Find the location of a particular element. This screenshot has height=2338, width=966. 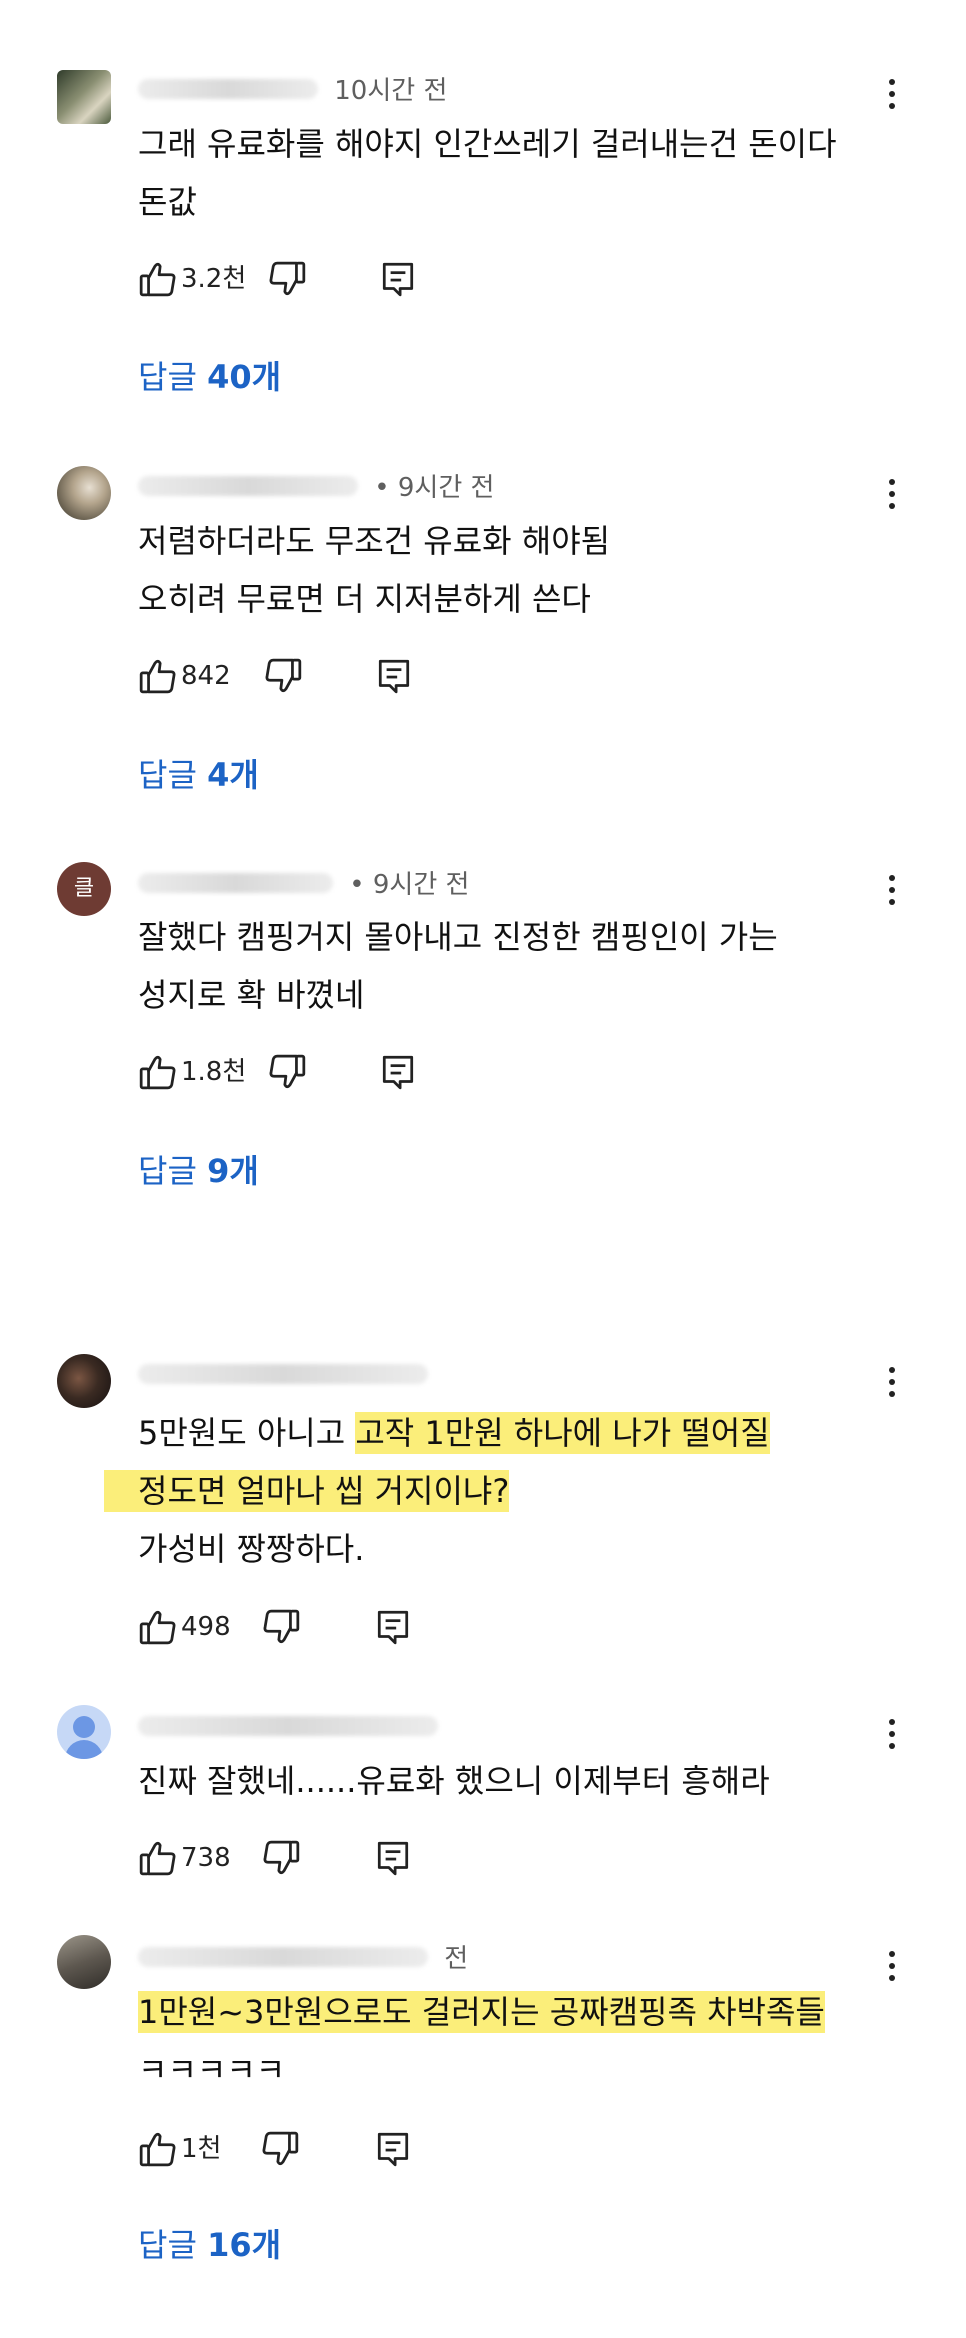

avatar-head is located at coordinates (84, 1727).